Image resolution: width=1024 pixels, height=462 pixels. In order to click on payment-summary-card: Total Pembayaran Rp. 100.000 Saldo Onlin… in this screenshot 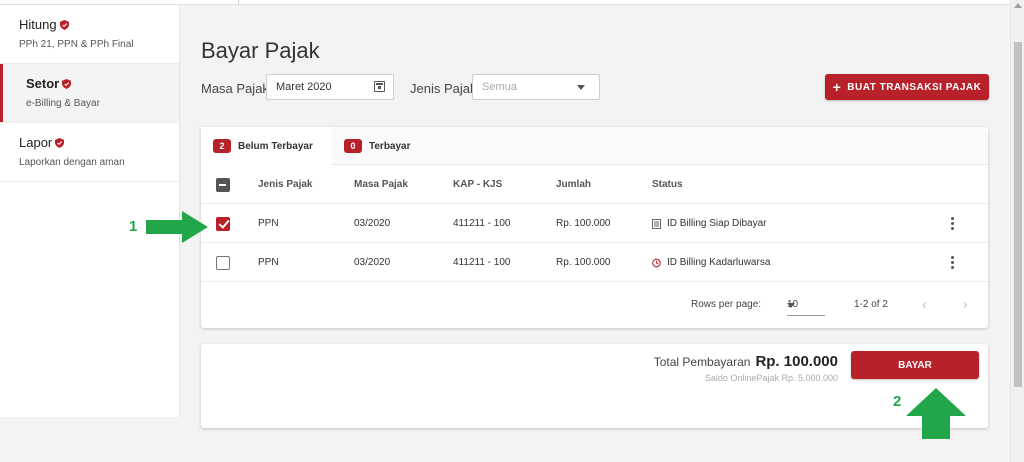, I will do `click(594, 386)`.